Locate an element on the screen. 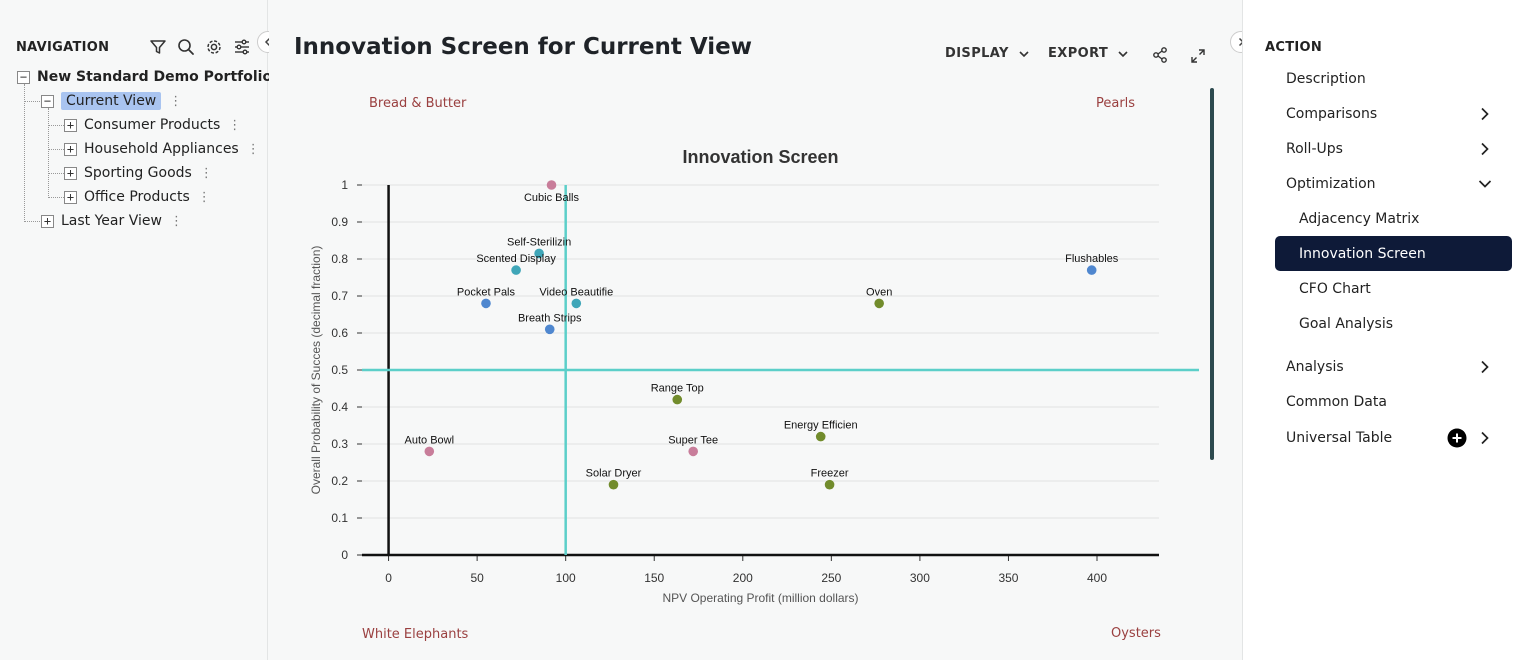 This screenshot has width=1514, height=660. quadrant-label-bottom-right: Oysters is located at coordinates (1136, 633).